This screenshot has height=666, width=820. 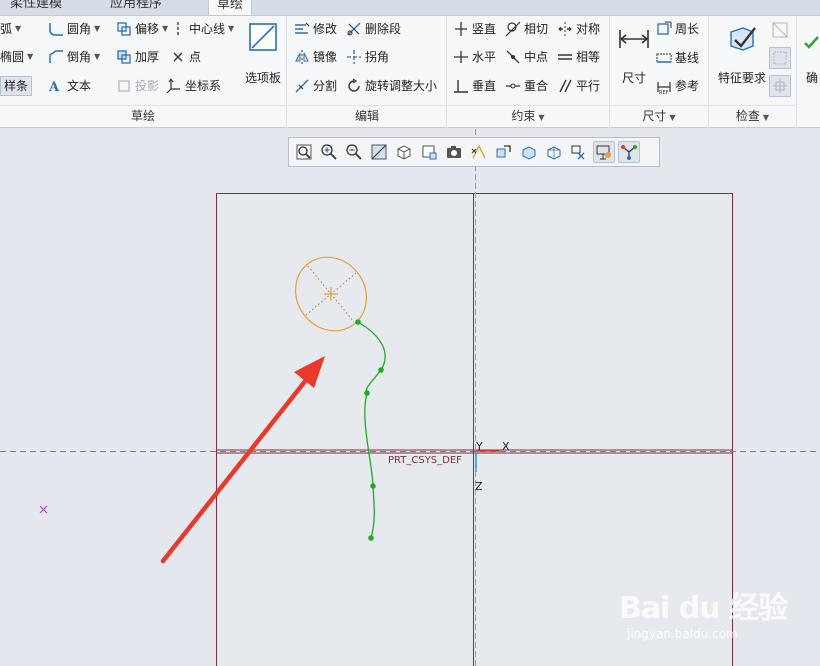 What do you see at coordinates (677, 86) in the screenshot?
I see `reference-button: REF 参考` at bounding box center [677, 86].